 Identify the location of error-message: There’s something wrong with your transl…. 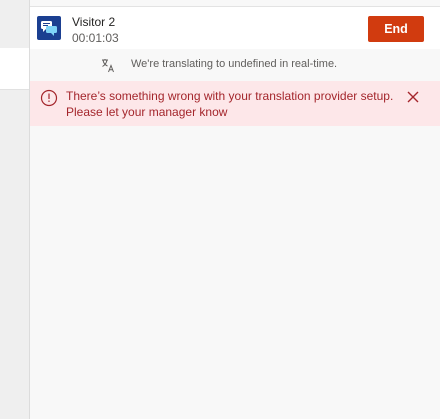
(230, 104).